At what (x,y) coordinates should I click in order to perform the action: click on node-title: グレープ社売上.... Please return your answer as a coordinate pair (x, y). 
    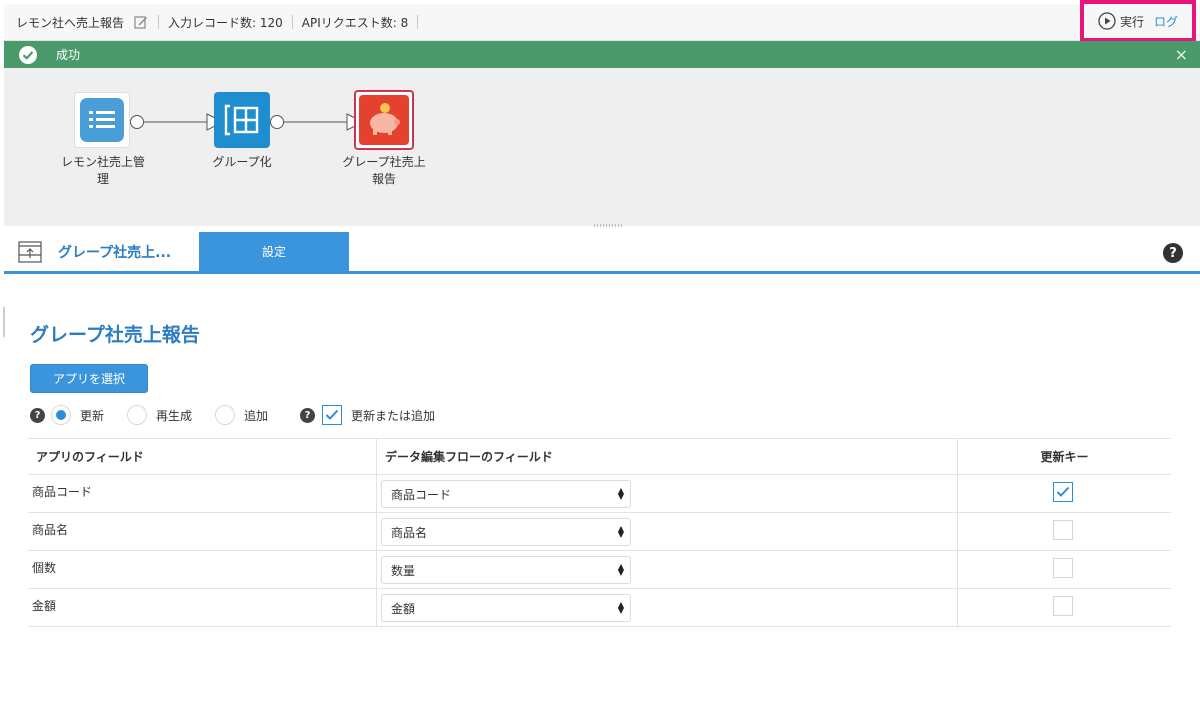
    Looking at the image, I should click on (115, 252).